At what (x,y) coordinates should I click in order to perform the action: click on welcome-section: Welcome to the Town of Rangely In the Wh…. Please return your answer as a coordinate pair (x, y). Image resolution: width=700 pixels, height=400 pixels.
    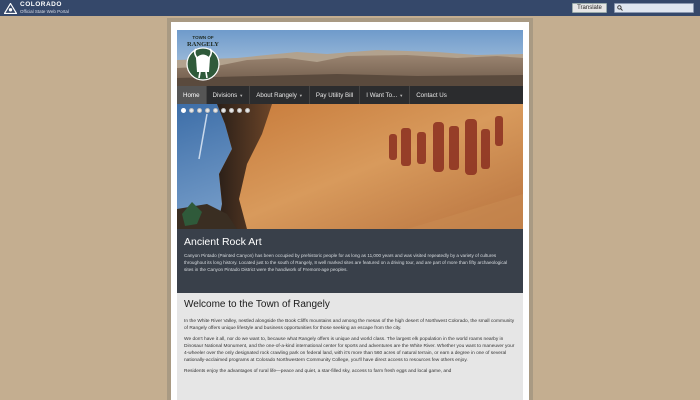
    Looking at the image, I should click on (350, 346).